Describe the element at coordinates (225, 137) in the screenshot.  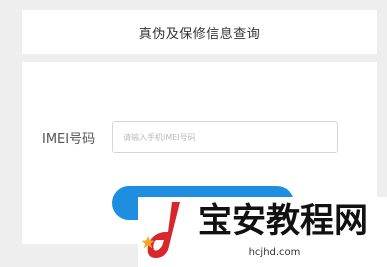
I see `imei-input` at that location.